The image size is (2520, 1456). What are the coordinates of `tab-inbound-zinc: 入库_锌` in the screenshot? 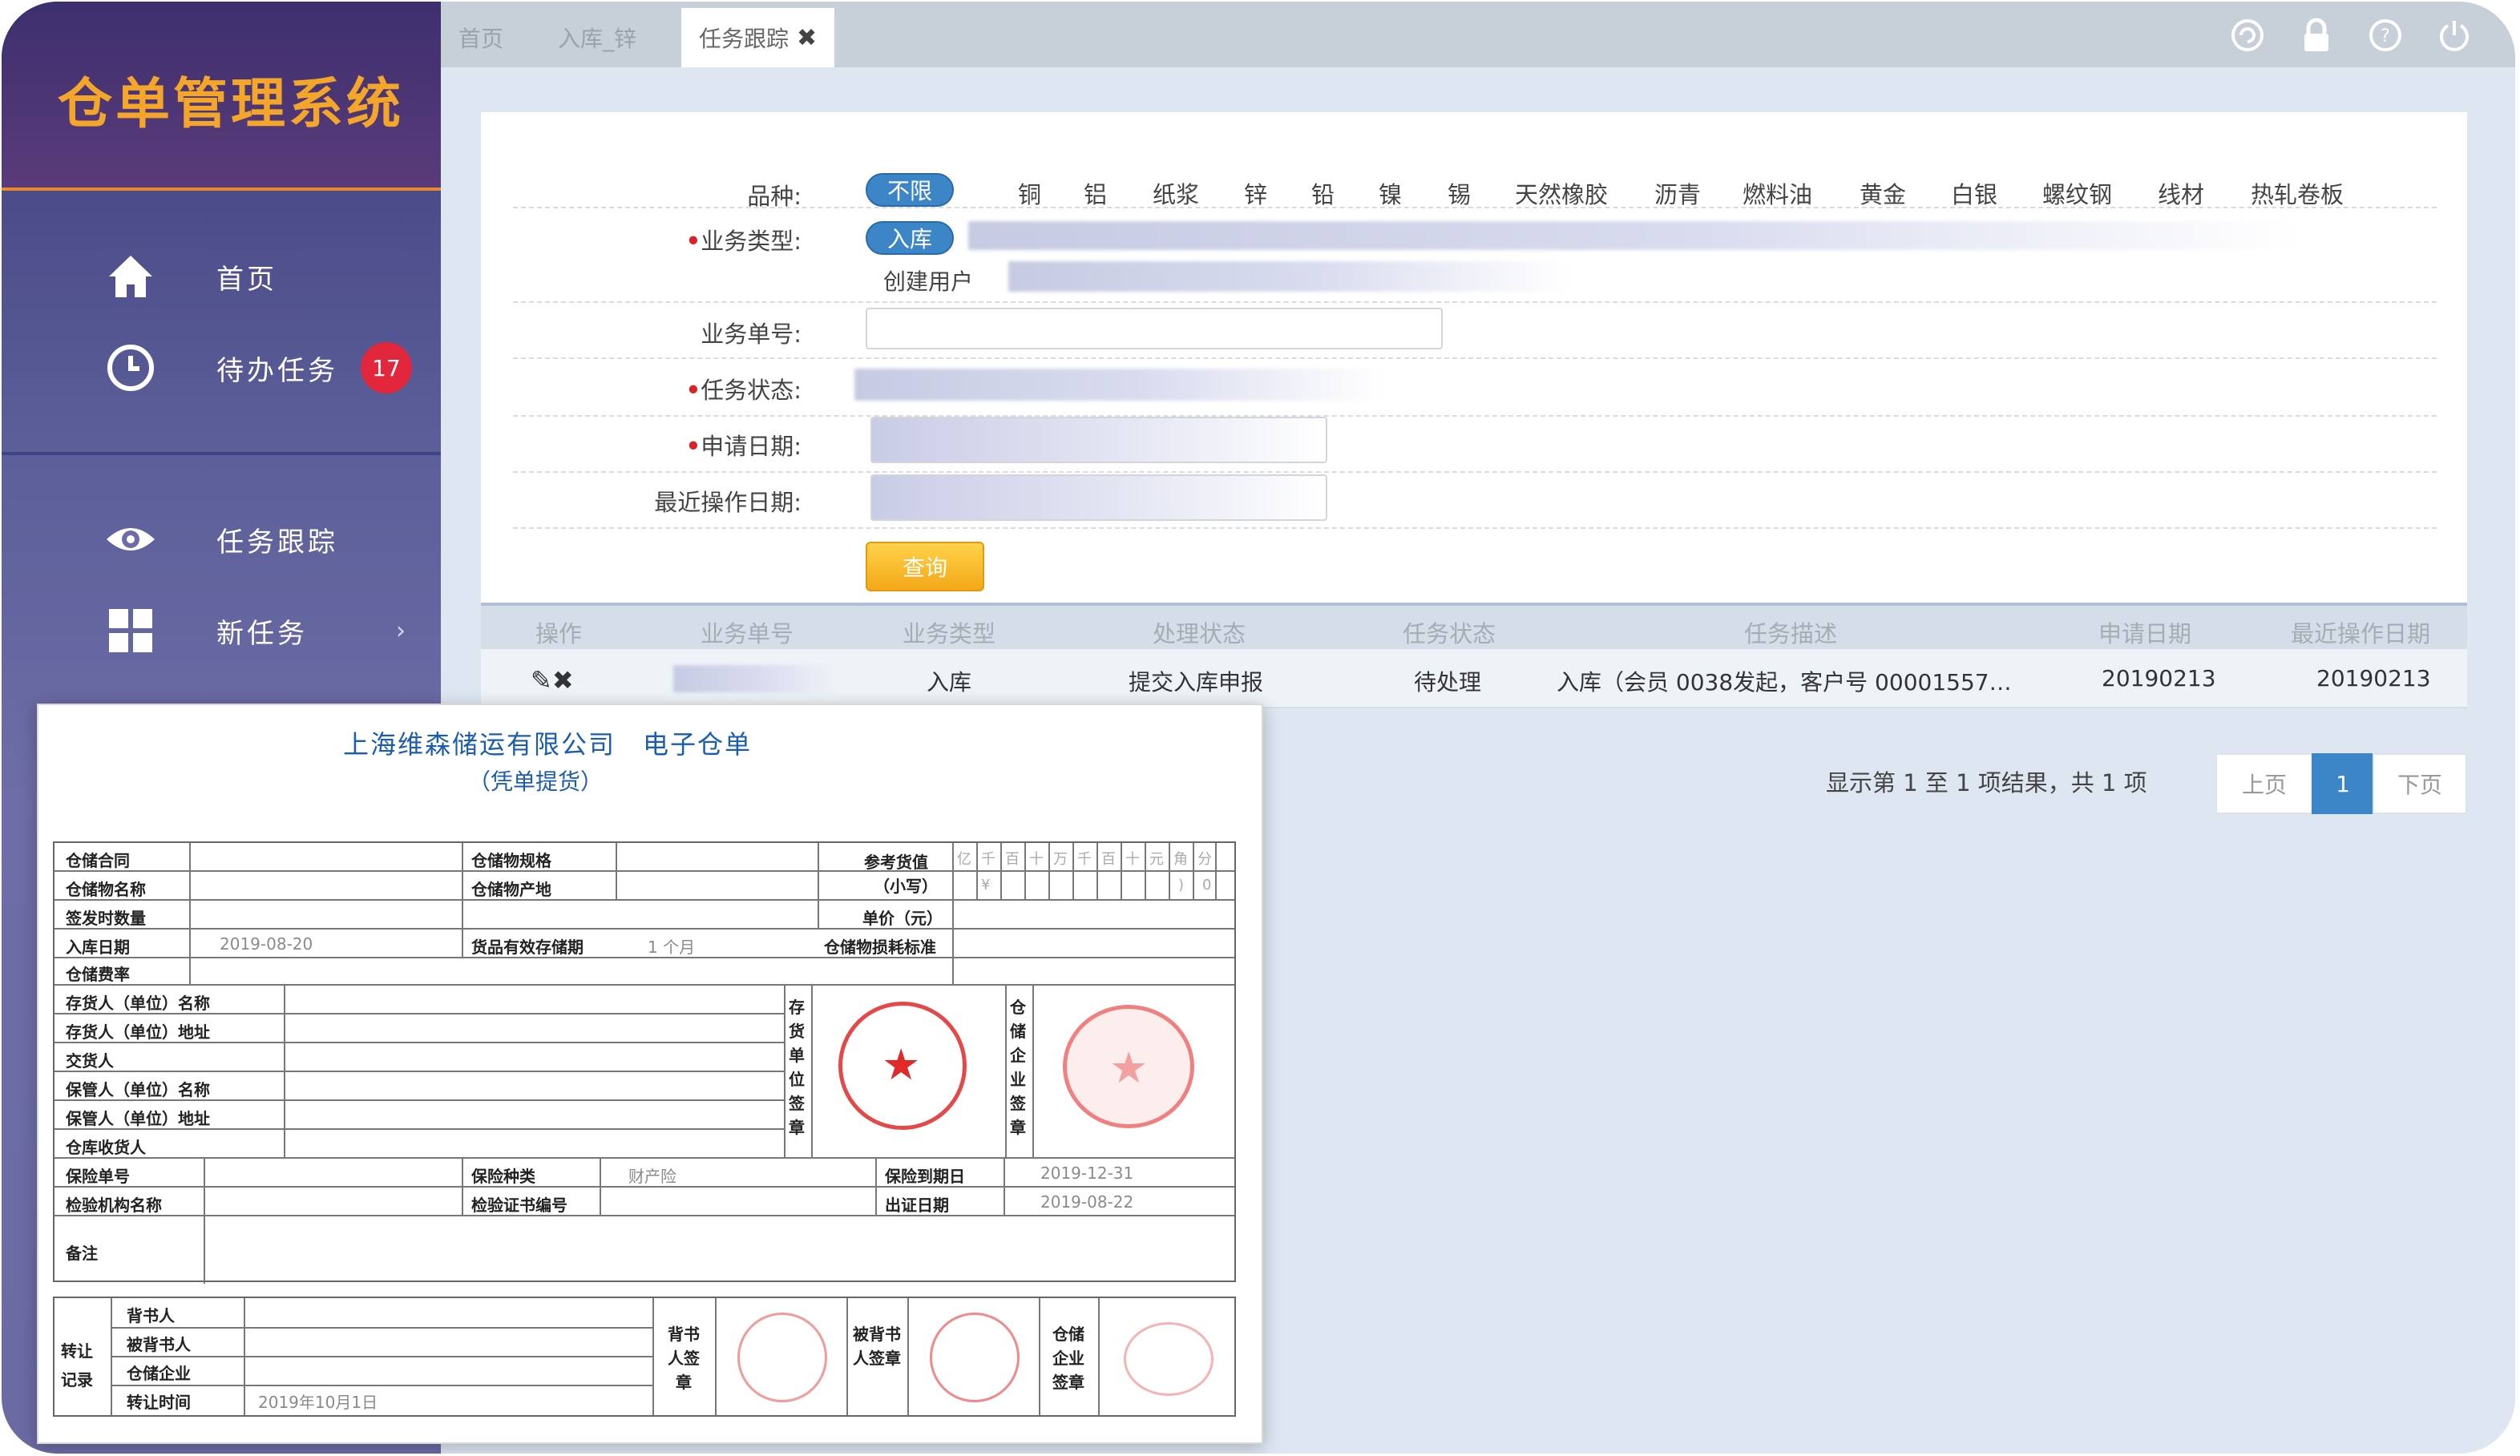 It's located at (597, 38).